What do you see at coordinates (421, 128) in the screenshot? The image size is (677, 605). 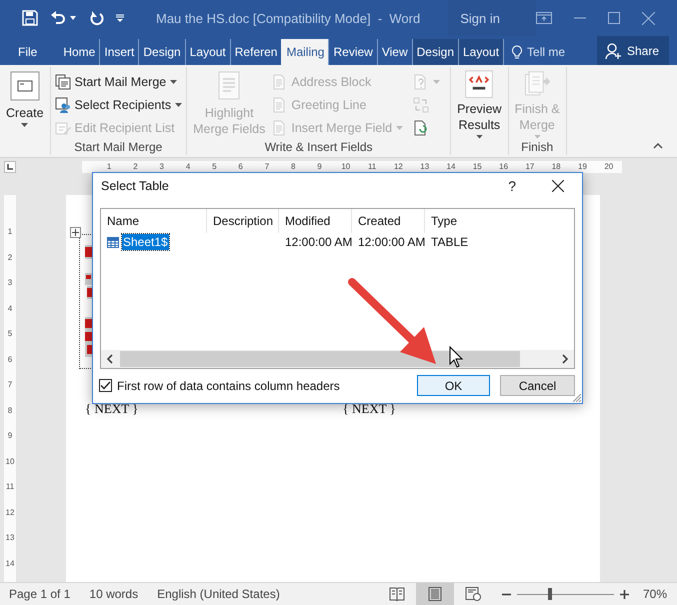 I see `refresh-icon` at bounding box center [421, 128].